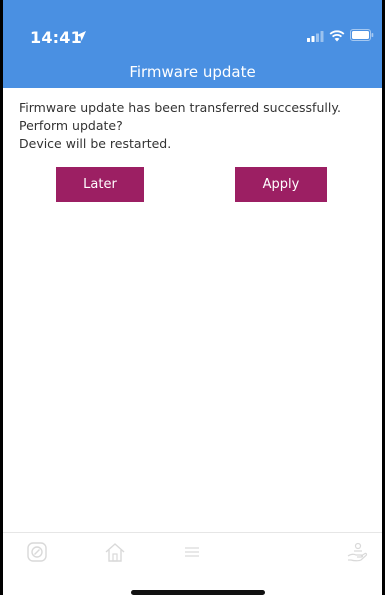 This screenshot has width=385, height=595. I want to click on tab-home, so click(115, 552).